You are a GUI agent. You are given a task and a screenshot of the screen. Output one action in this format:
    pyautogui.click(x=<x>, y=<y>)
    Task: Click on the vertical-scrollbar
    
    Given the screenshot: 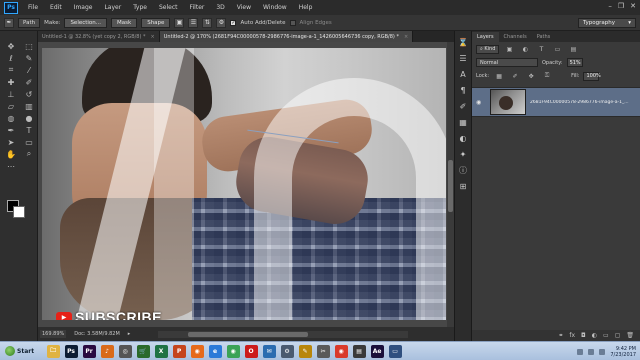 What is the action you would take?
    pyautogui.click(x=450, y=184)
    